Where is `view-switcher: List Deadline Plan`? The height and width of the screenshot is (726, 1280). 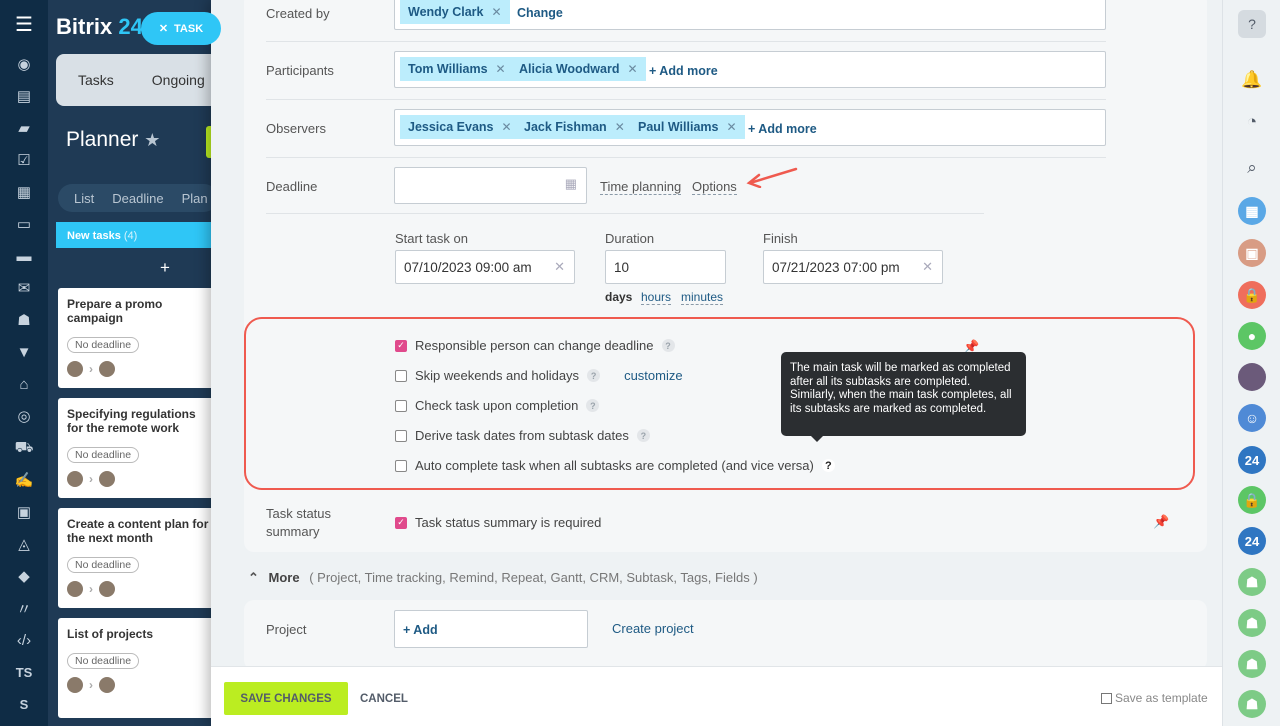 view-switcher: List Deadline Plan is located at coordinates (138, 198).